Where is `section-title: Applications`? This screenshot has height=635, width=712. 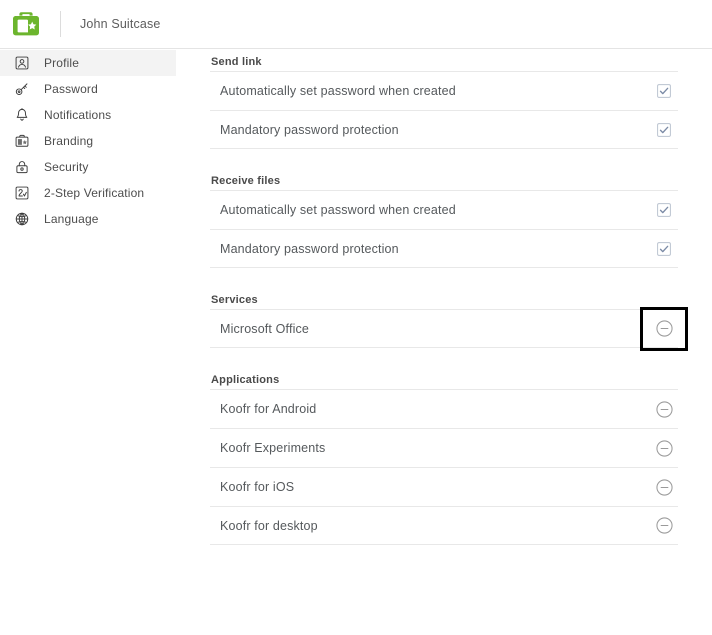 section-title: Applications is located at coordinates (245, 380).